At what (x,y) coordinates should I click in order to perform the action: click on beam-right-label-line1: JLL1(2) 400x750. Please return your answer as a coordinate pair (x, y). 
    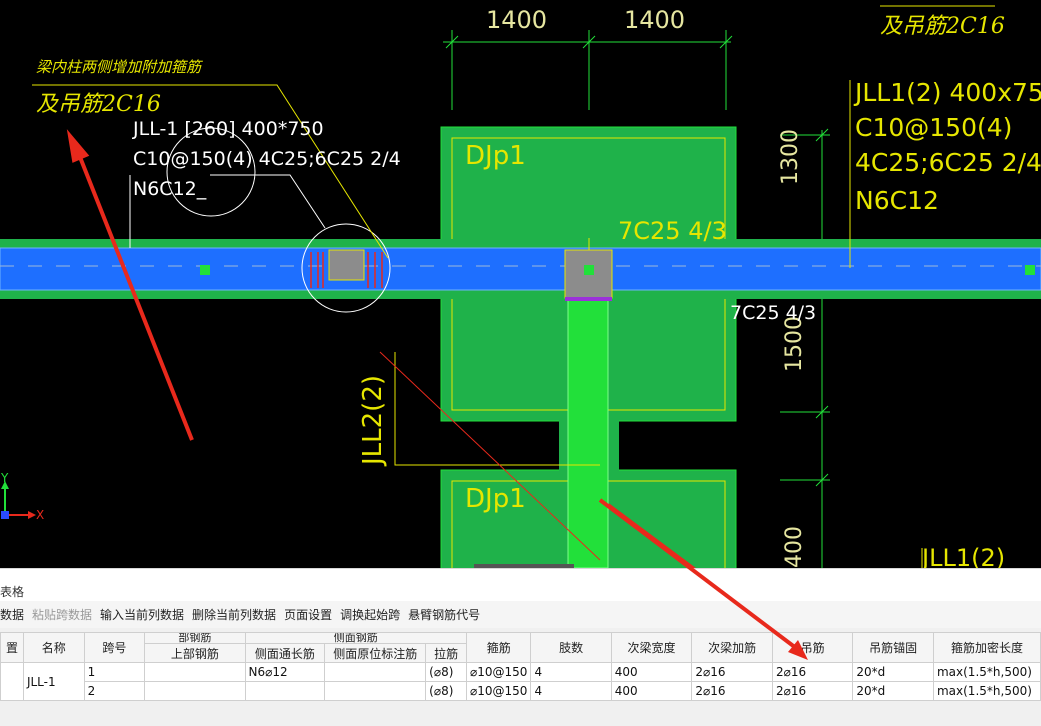
    Looking at the image, I should click on (948, 92).